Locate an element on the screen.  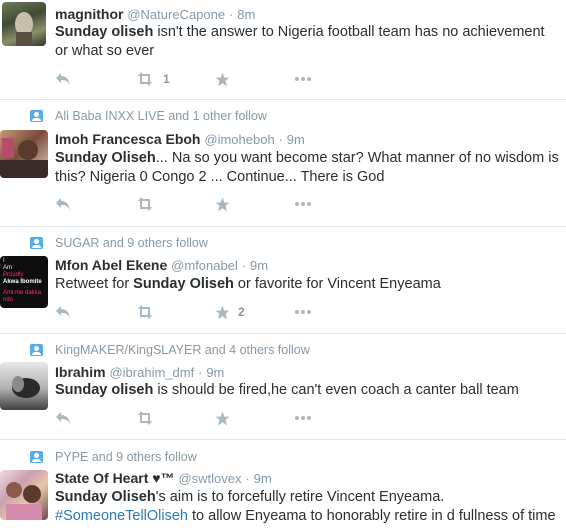
username: @imoheboh is located at coordinates (239, 139).